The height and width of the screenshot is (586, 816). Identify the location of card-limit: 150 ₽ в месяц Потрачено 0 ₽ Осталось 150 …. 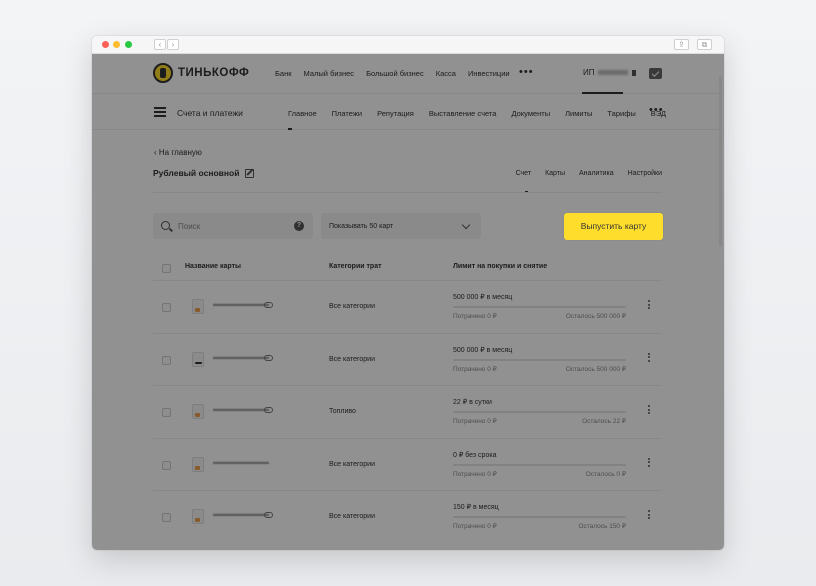
(539, 516).